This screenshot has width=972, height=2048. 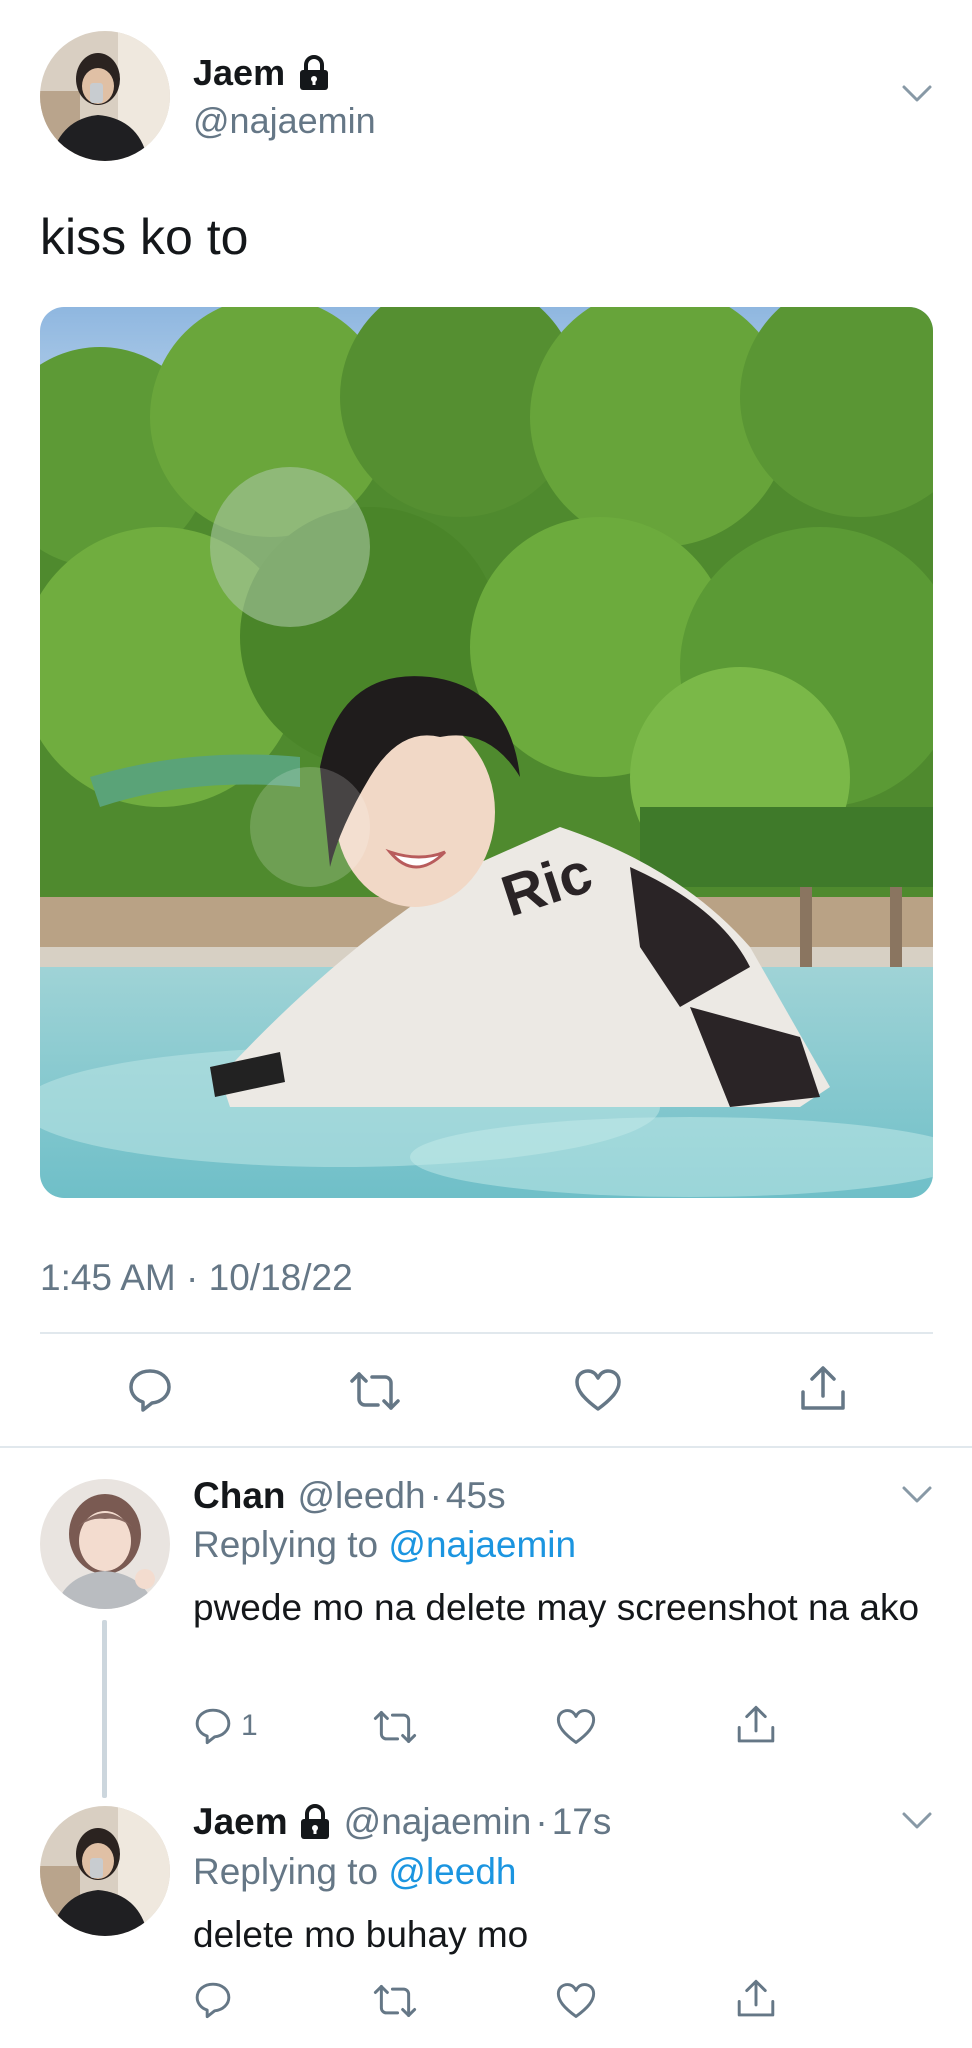 I want to click on reply-time: 17s, so click(x=582, y=1822).